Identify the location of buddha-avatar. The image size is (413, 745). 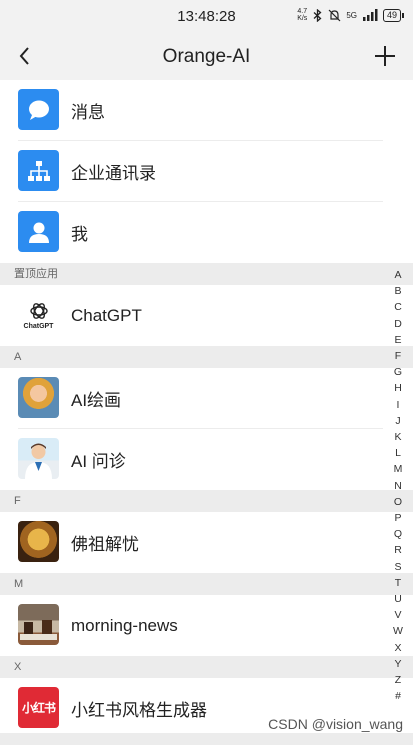
(38, 541).